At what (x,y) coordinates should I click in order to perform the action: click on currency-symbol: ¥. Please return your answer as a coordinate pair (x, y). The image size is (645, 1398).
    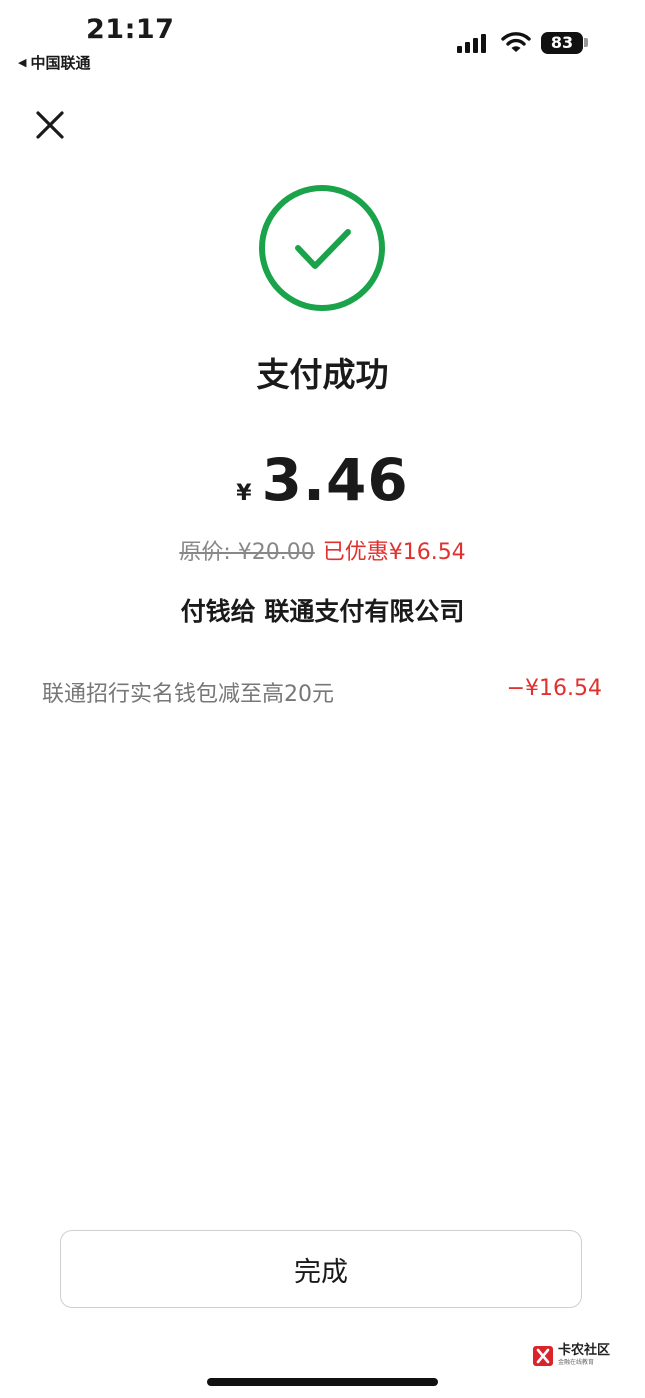
    Looking at the image, I should click on (244, 493).